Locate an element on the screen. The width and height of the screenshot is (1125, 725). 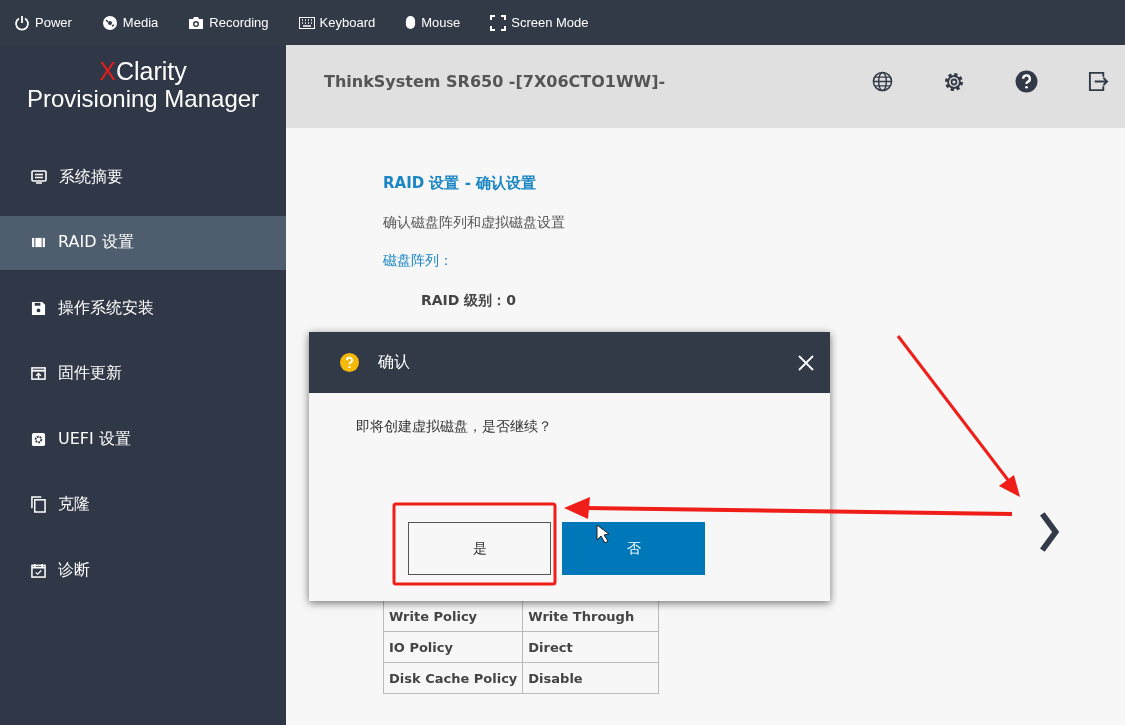
gear-icon is located at coordinates (38, 439).